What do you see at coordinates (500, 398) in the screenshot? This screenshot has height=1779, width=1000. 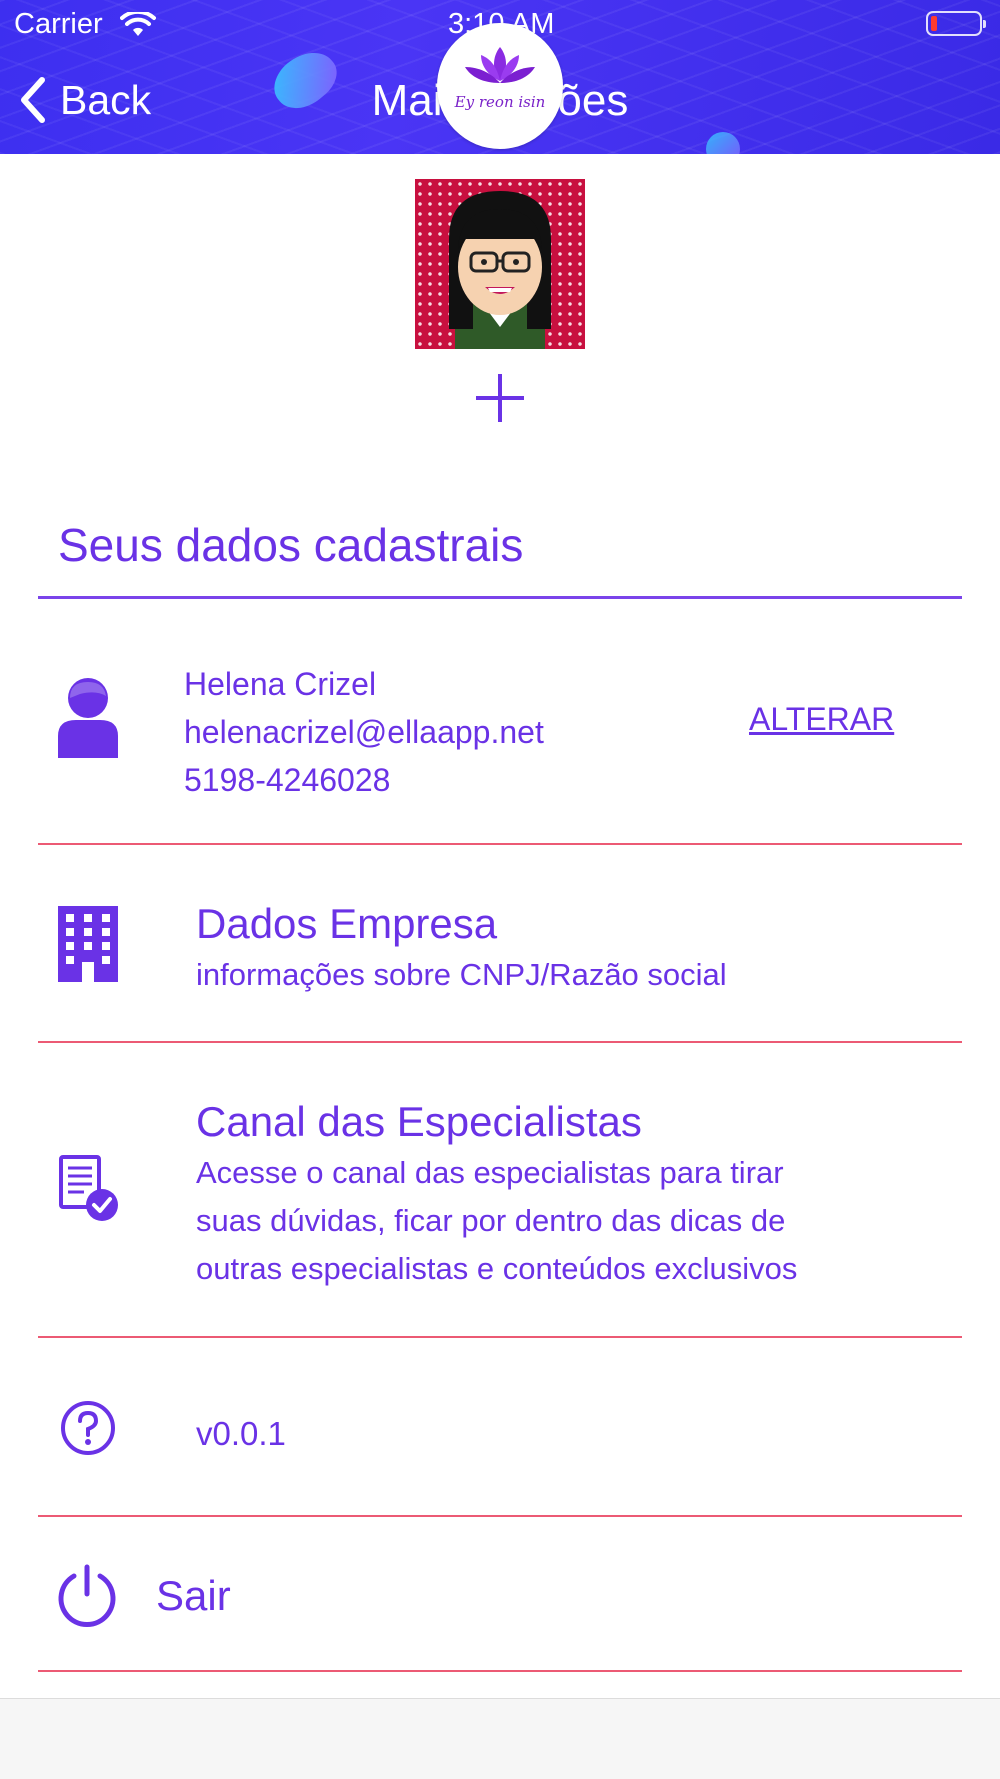 I see `add-photo-plus-icon` at bounding box center [500, 398].